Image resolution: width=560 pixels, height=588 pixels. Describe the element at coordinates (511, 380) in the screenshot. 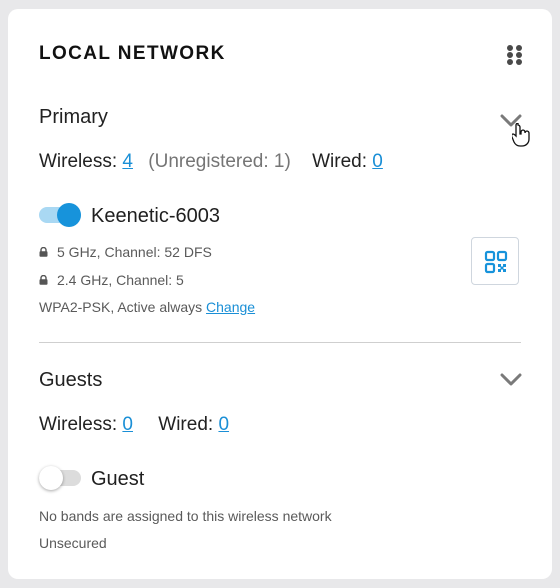

I see `chevron-down-icon` at that location.